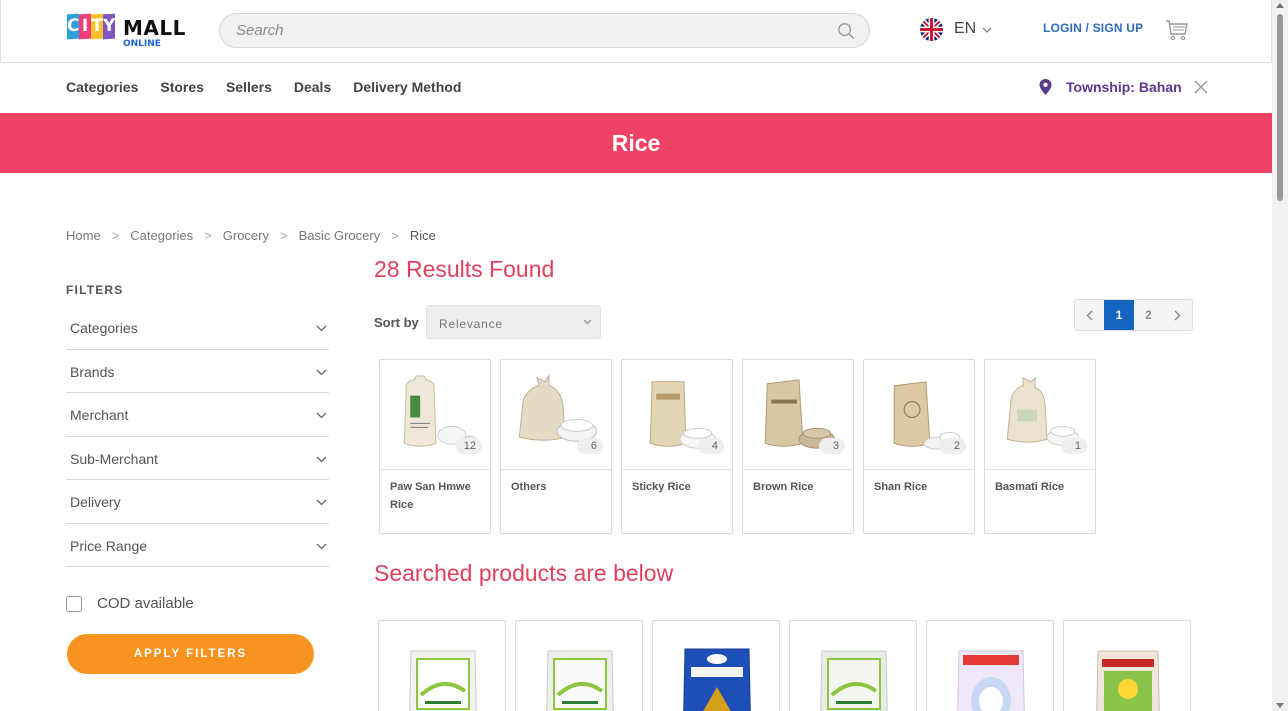  What do you see at coordinates (1045, 87) in the screenshot?
I see `location-pin-icon` at bounding box center [1045, 87].